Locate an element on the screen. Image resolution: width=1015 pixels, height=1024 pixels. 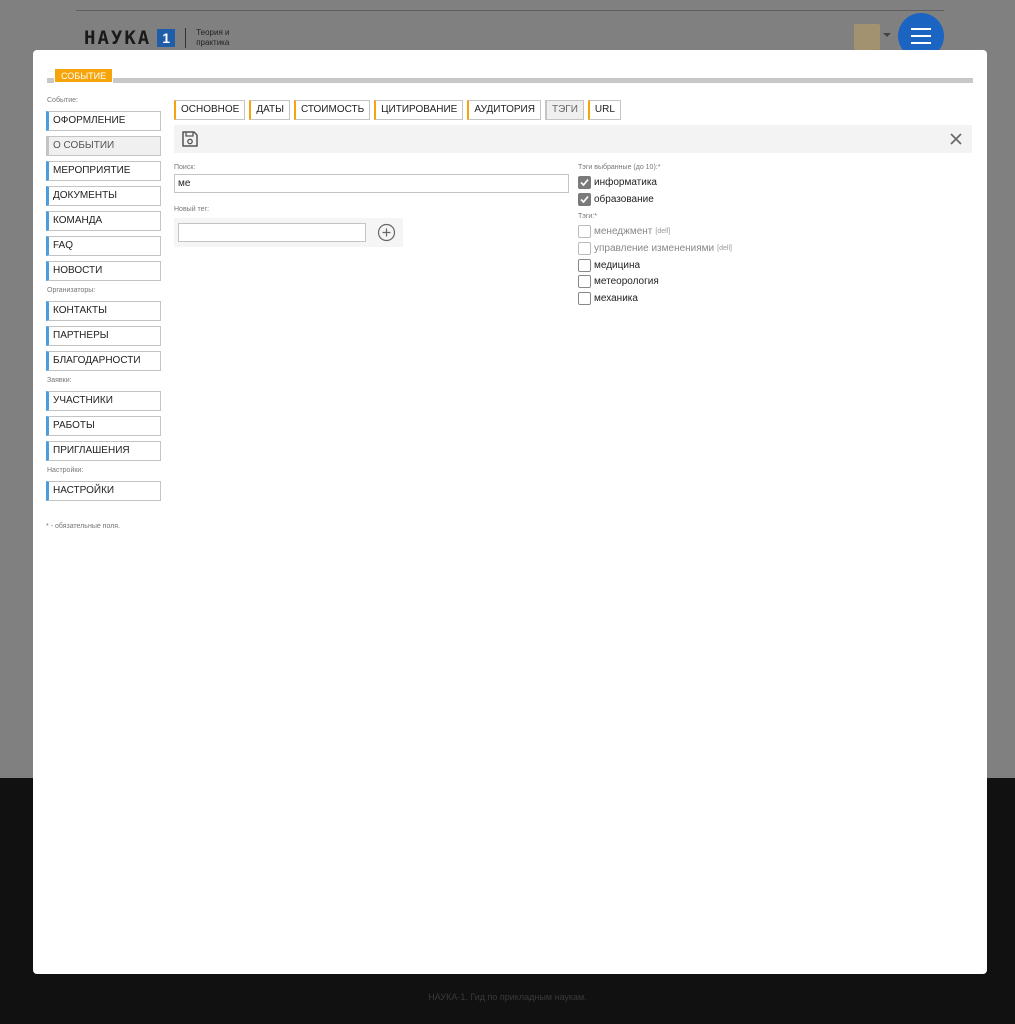
sidebar-item: РАБОТЫ is located at coordinates (103, 426).